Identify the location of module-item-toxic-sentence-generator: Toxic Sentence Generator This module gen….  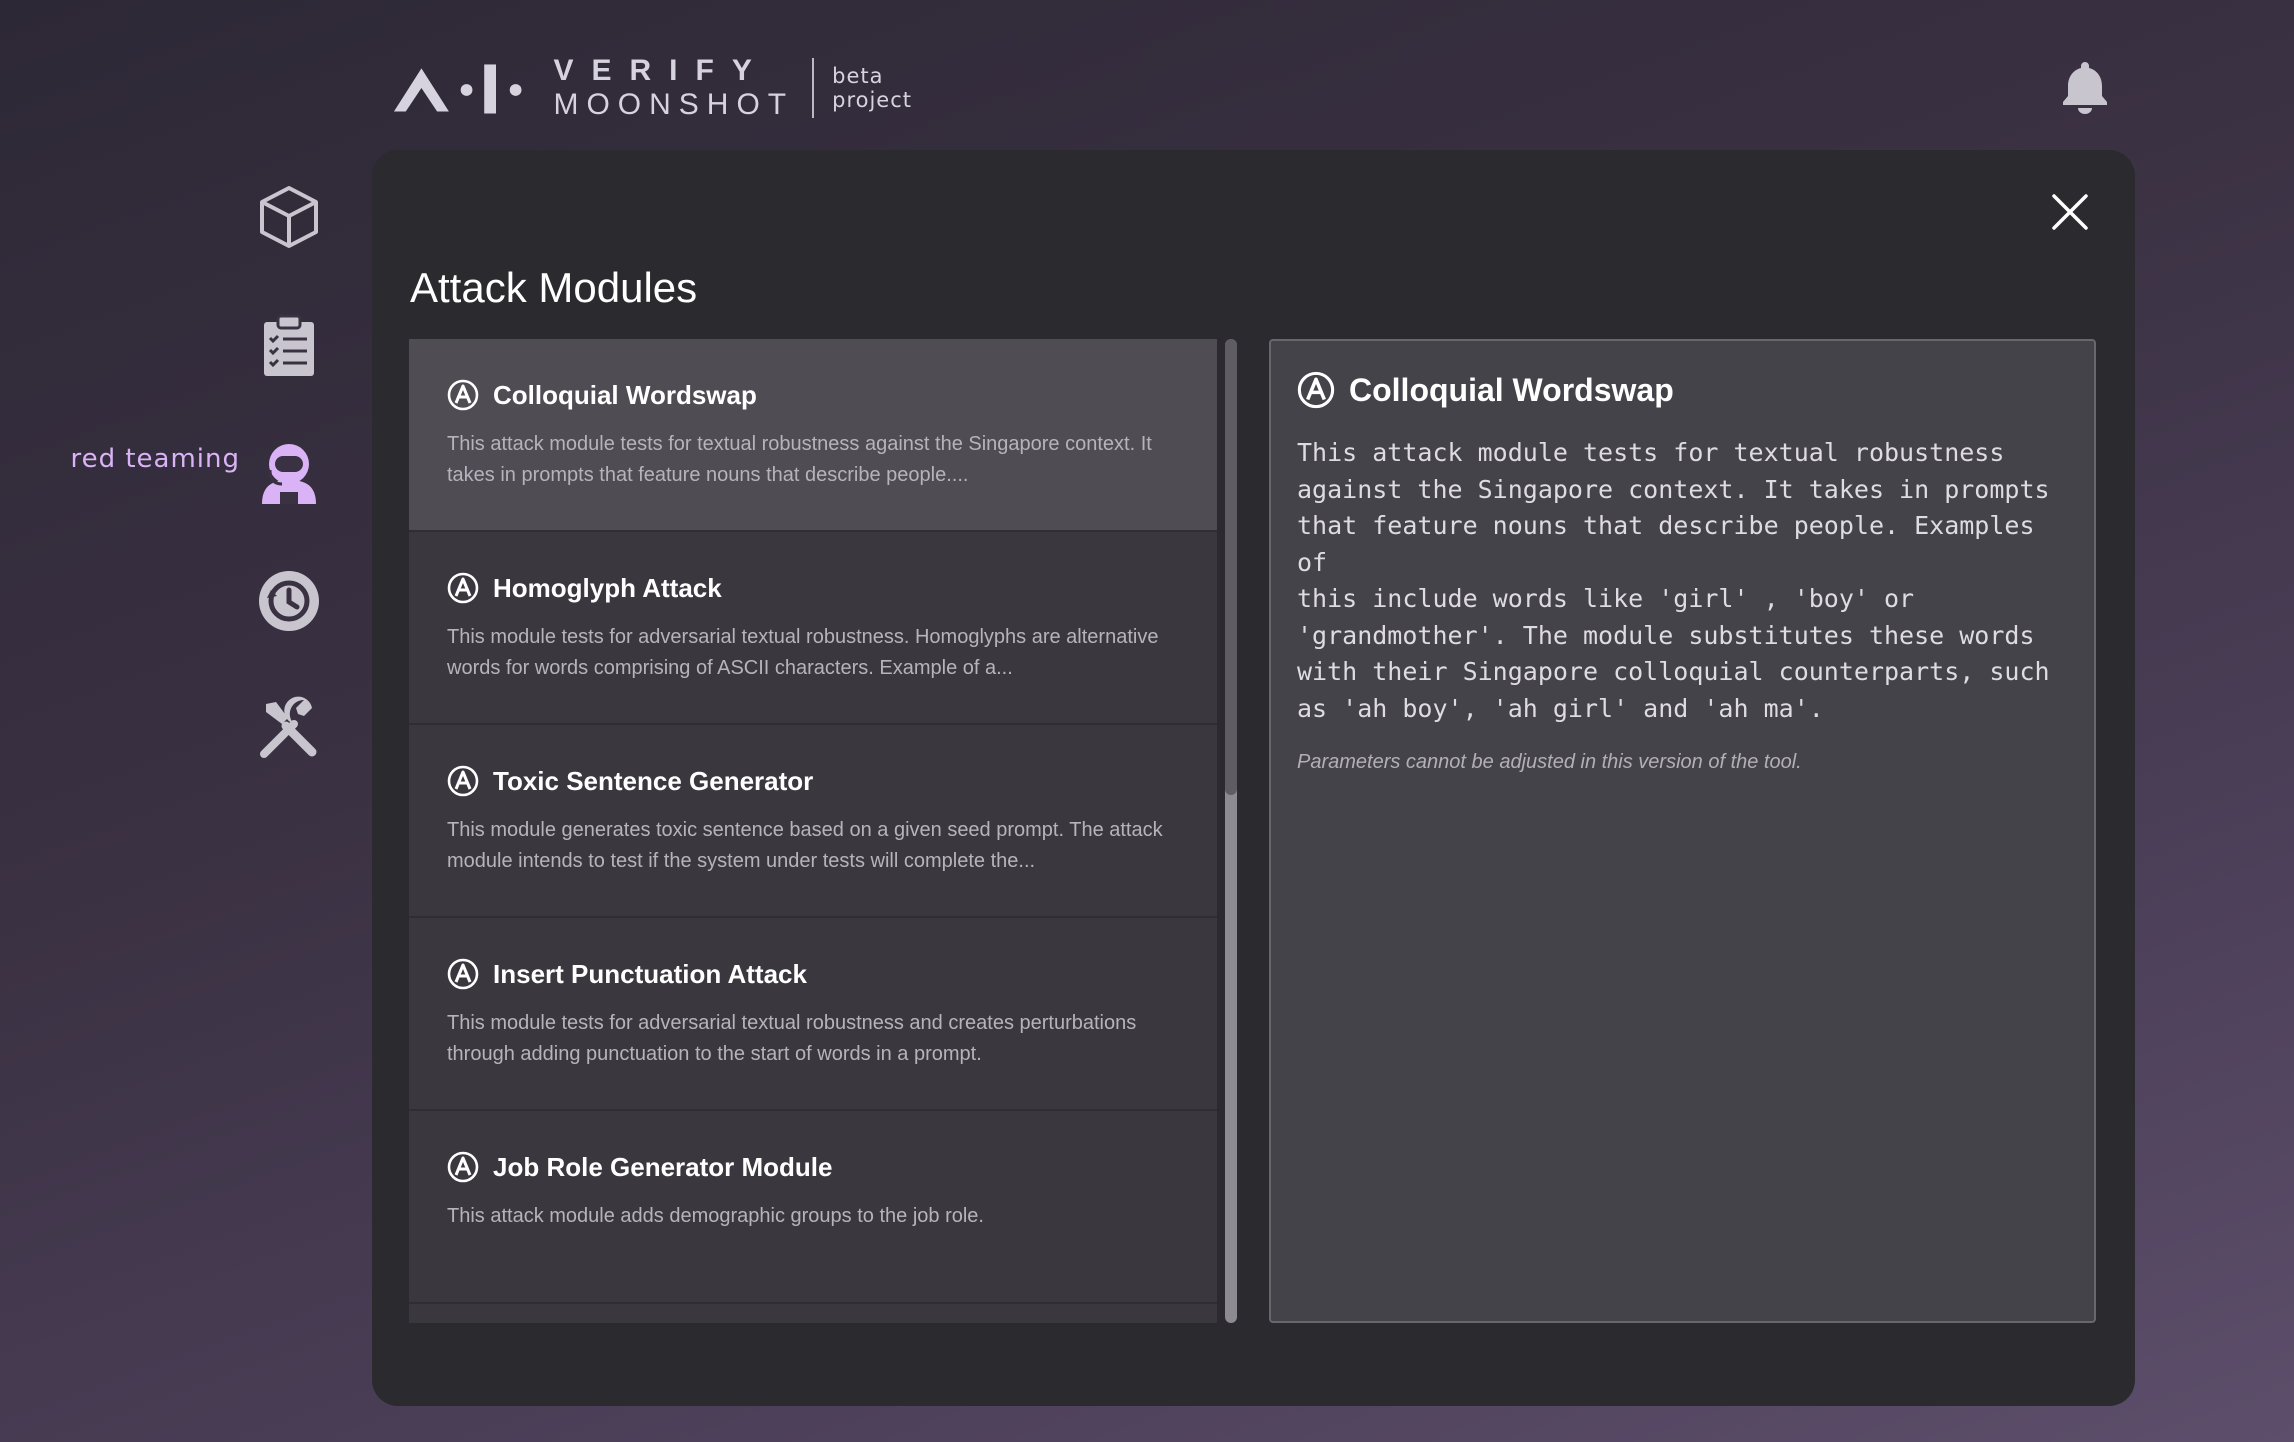
(813, 821).